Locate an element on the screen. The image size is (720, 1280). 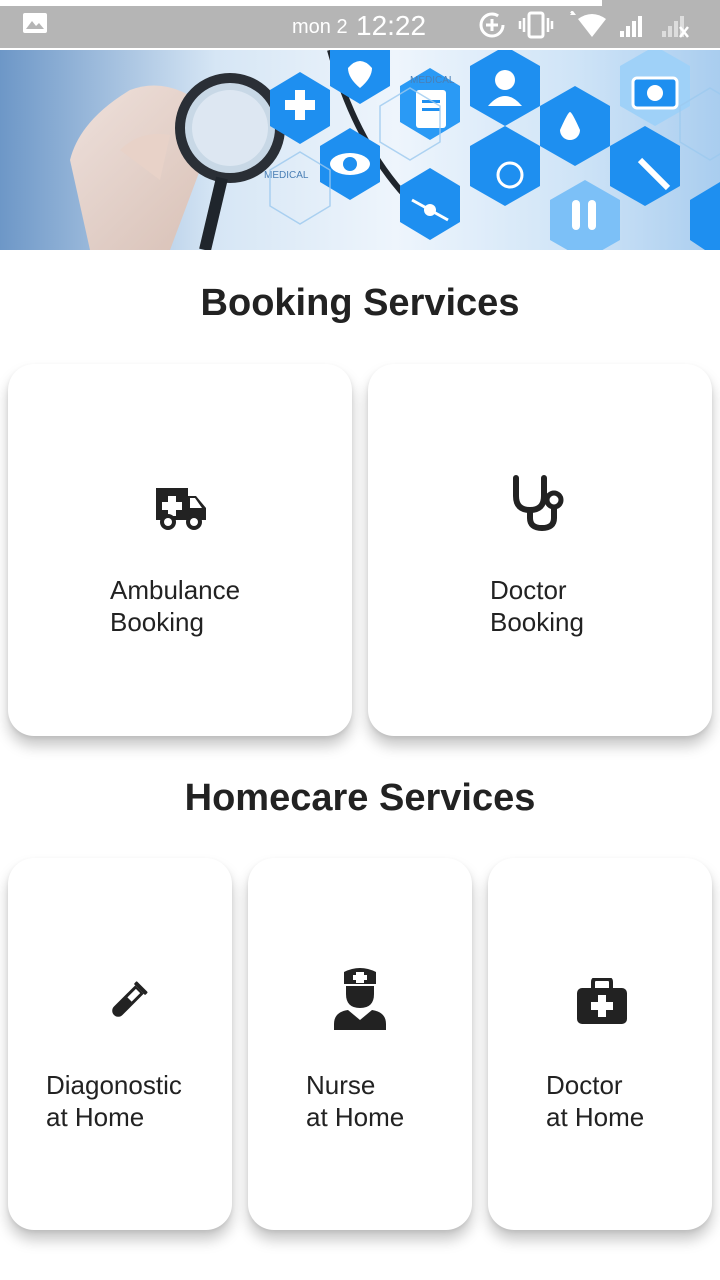
status-bar: mon 2 12:22 is located at coordinates (360, 24).